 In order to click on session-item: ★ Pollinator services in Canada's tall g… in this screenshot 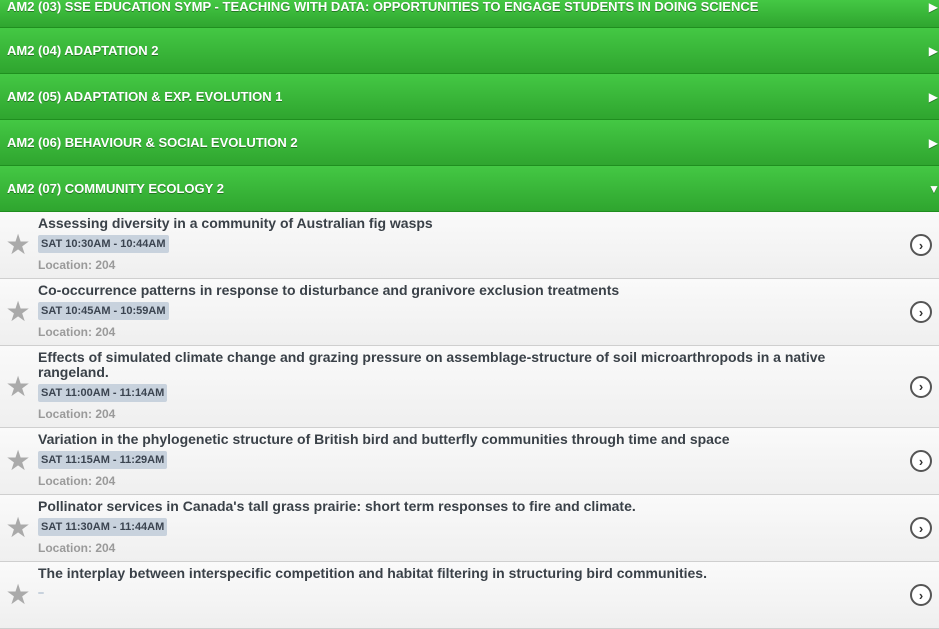, I will do `click(469, 528)`.